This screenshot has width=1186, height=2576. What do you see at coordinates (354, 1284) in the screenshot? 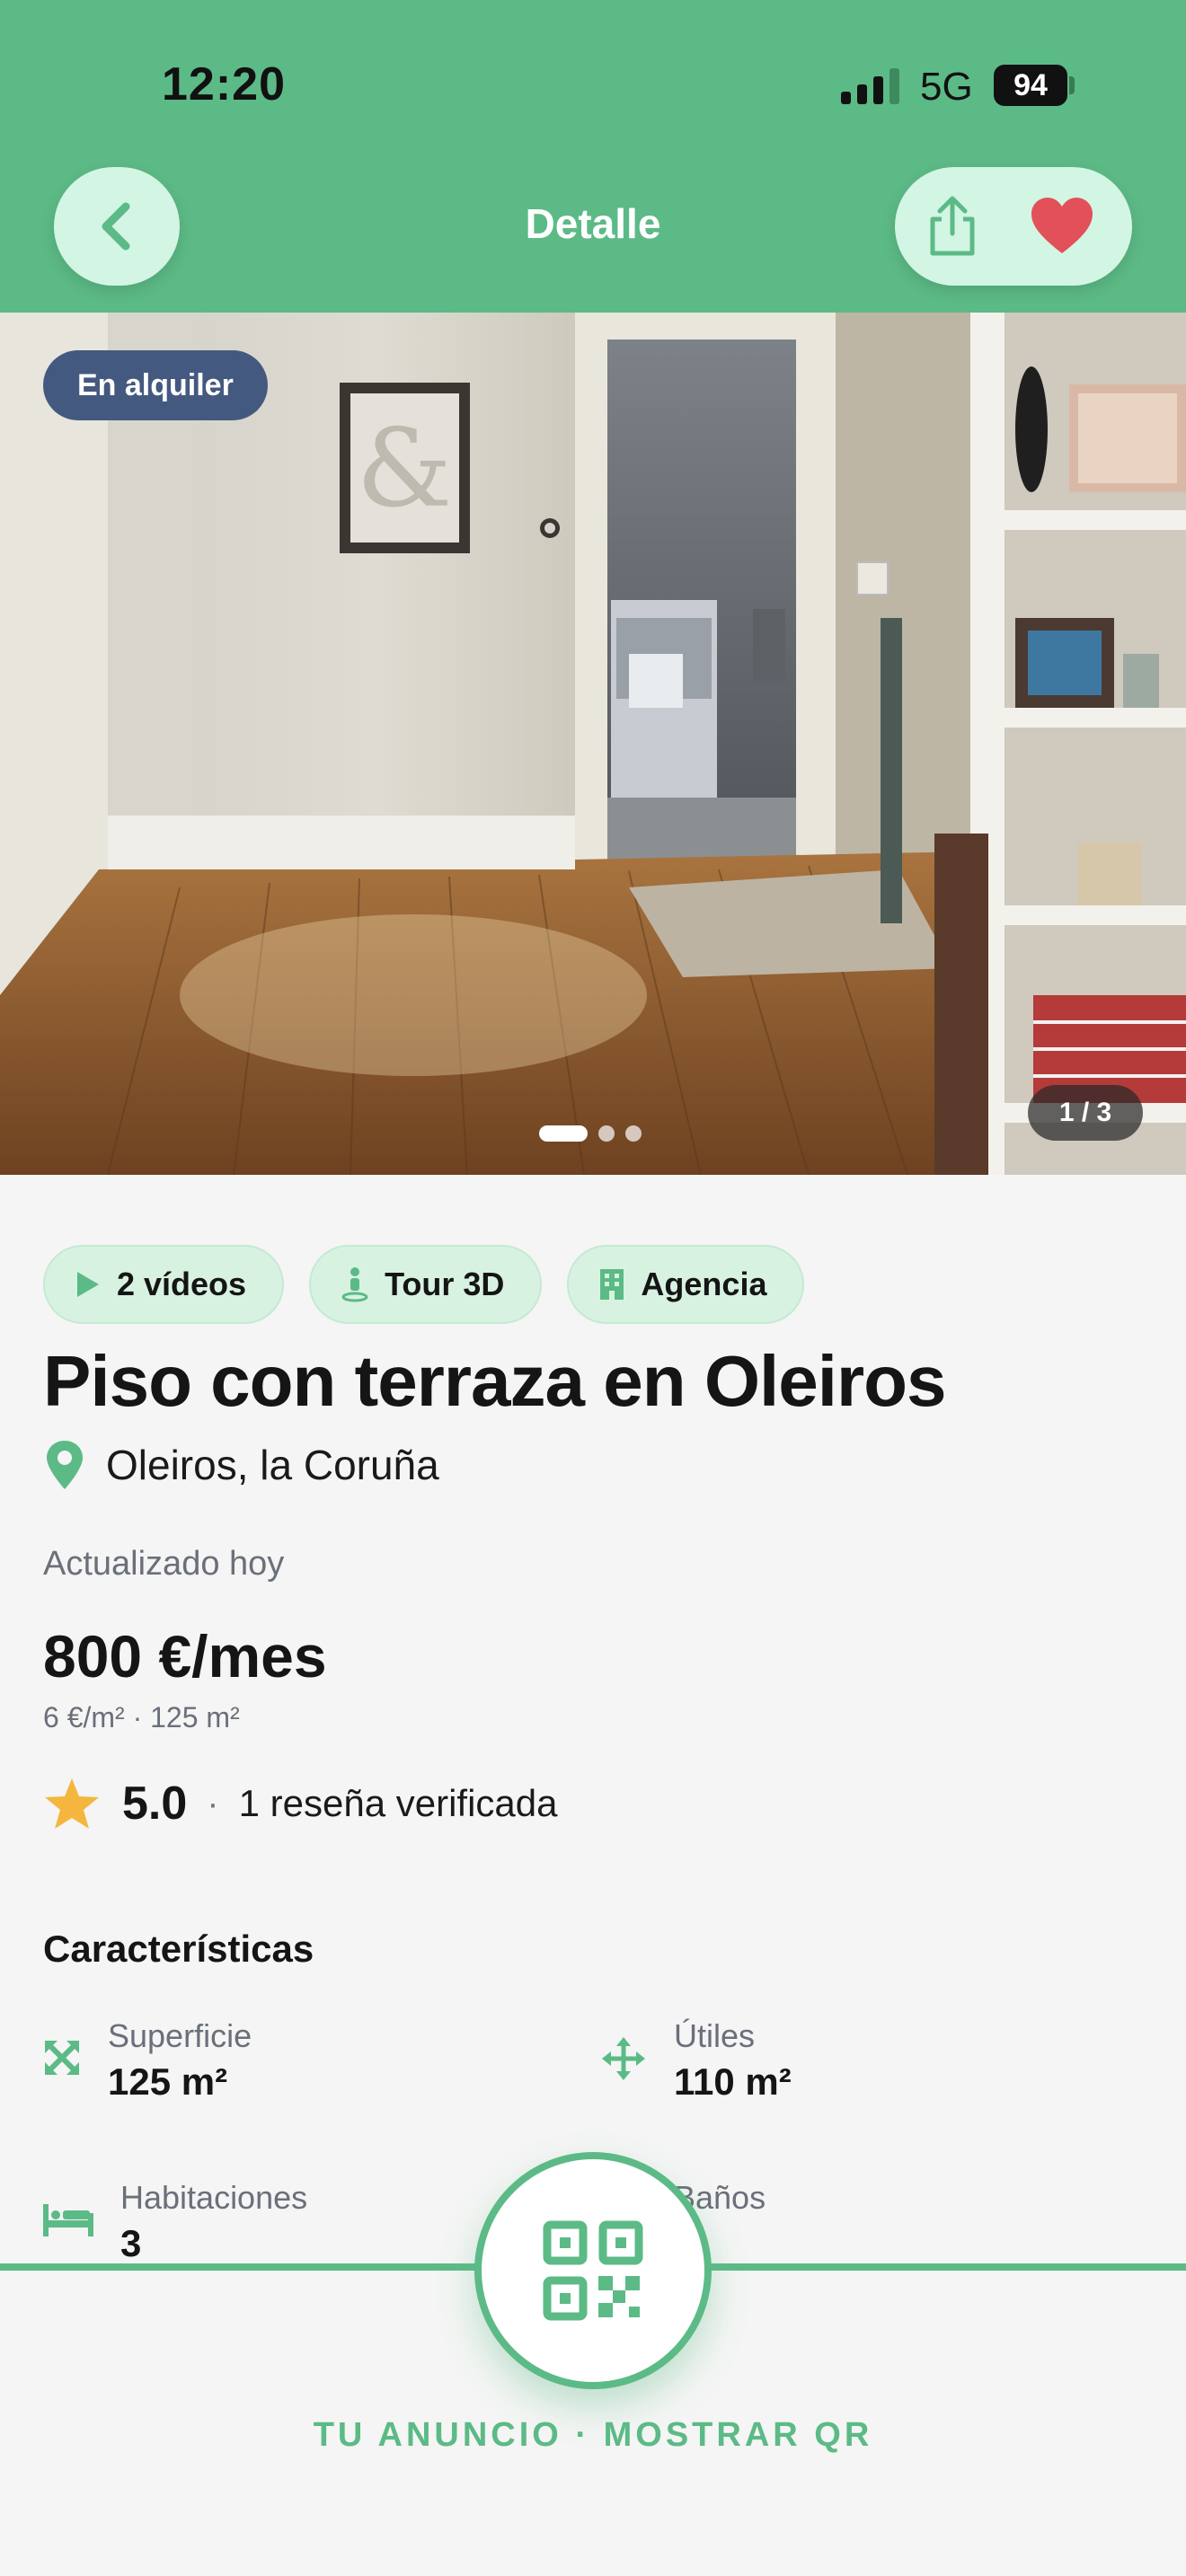
I see `person-pin-icon` at bounding box center [354, 1284].